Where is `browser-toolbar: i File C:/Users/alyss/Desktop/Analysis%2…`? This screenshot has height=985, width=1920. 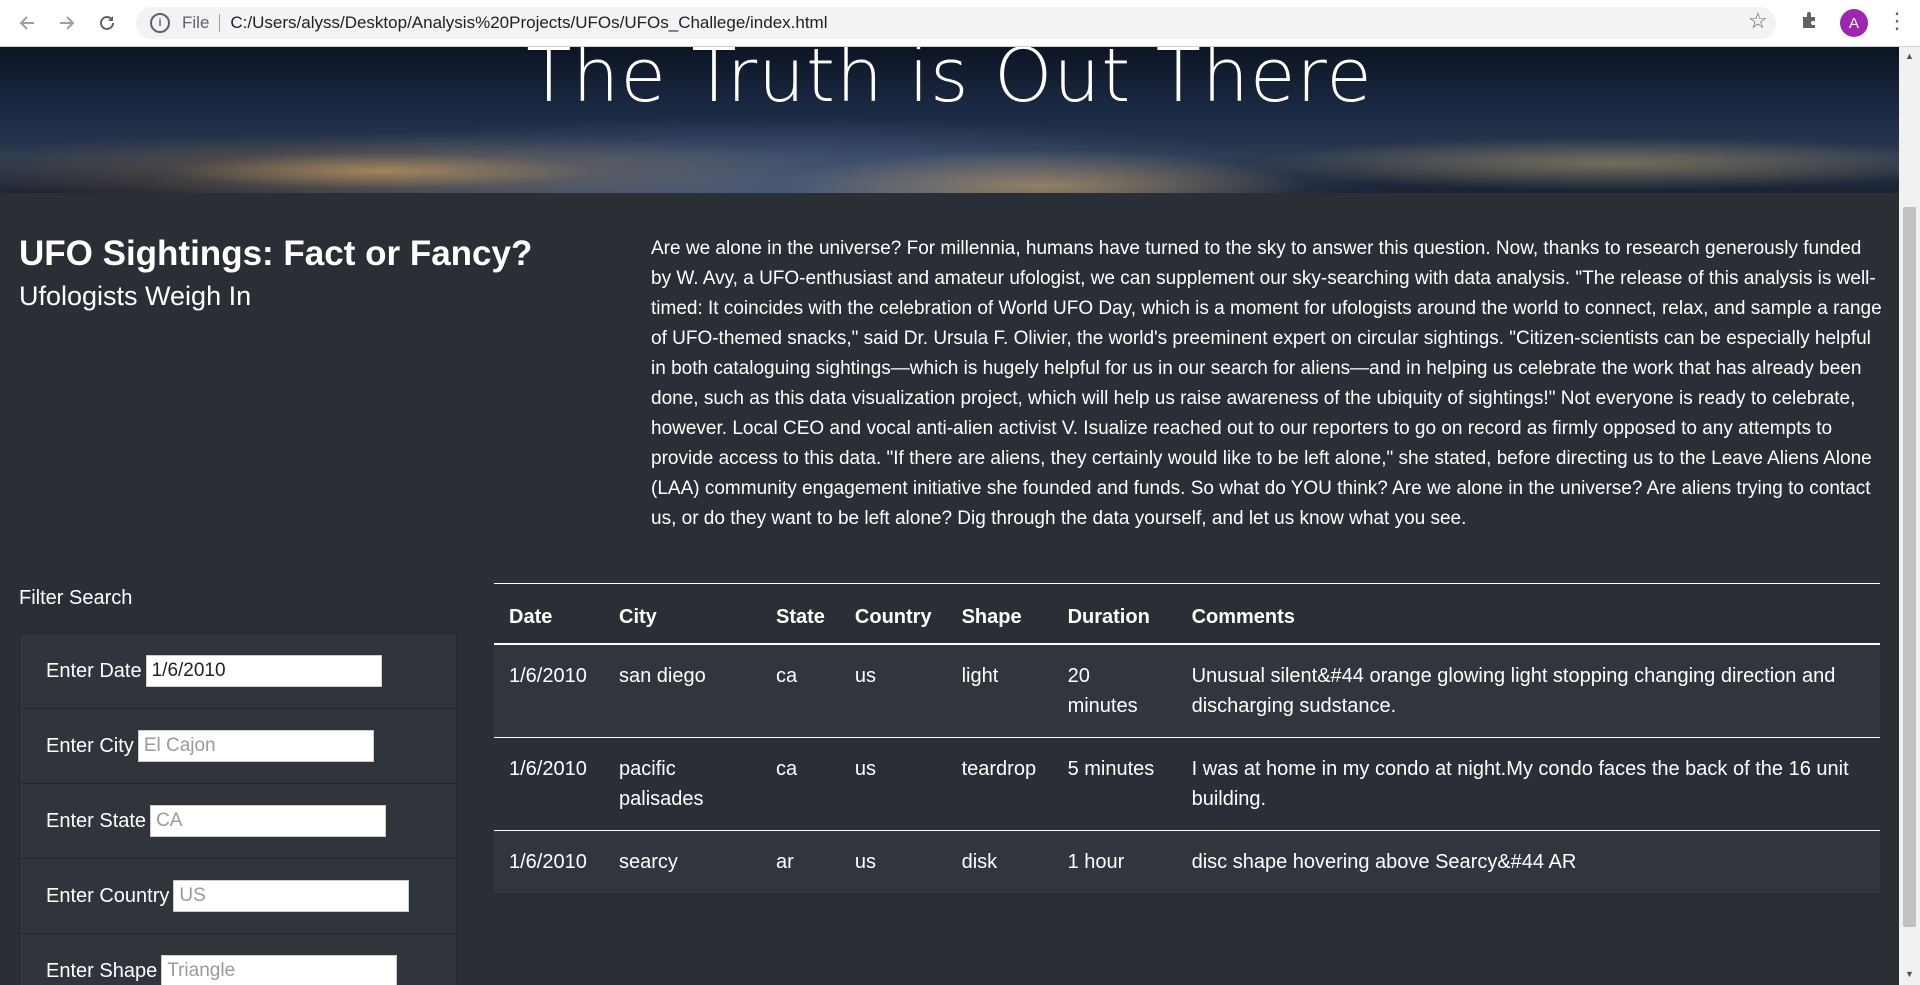
browser-toolbar: i File C:/Users/alyss/Desktop/Analysis%2… is located at coordinates (960, 23).